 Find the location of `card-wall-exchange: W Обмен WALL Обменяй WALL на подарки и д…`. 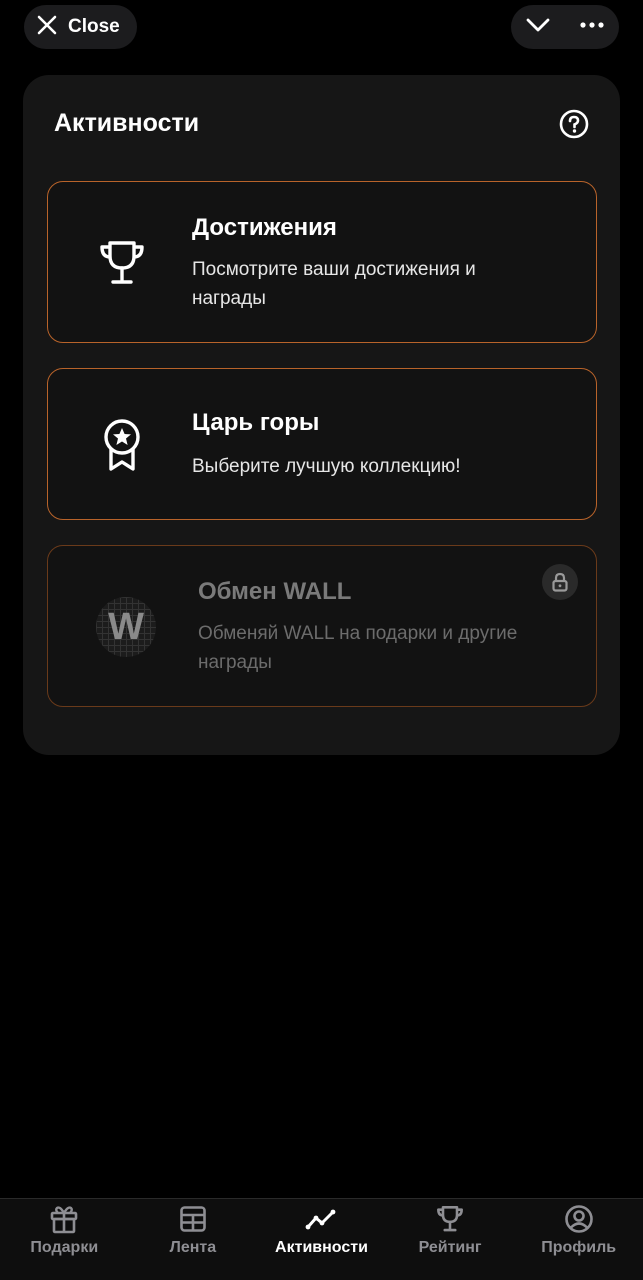

card-wall-exchange: W Обмен WALL Обменяй WALL на подарки и д… is located at coordinates (322, 626).